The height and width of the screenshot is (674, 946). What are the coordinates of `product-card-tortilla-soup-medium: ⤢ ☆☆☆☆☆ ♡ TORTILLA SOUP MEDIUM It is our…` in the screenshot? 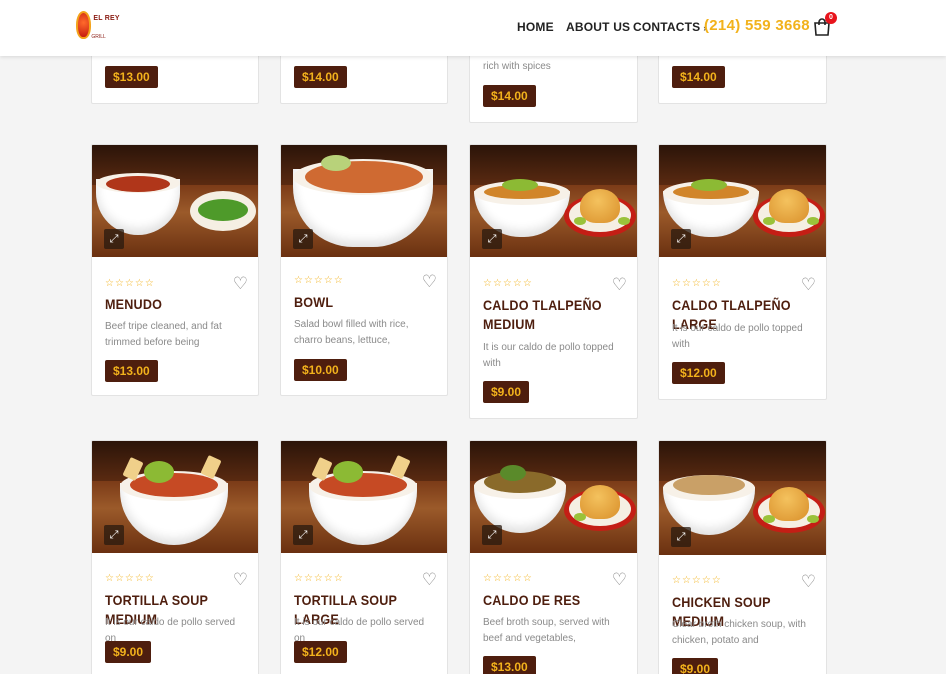 It's located at (175, 557).